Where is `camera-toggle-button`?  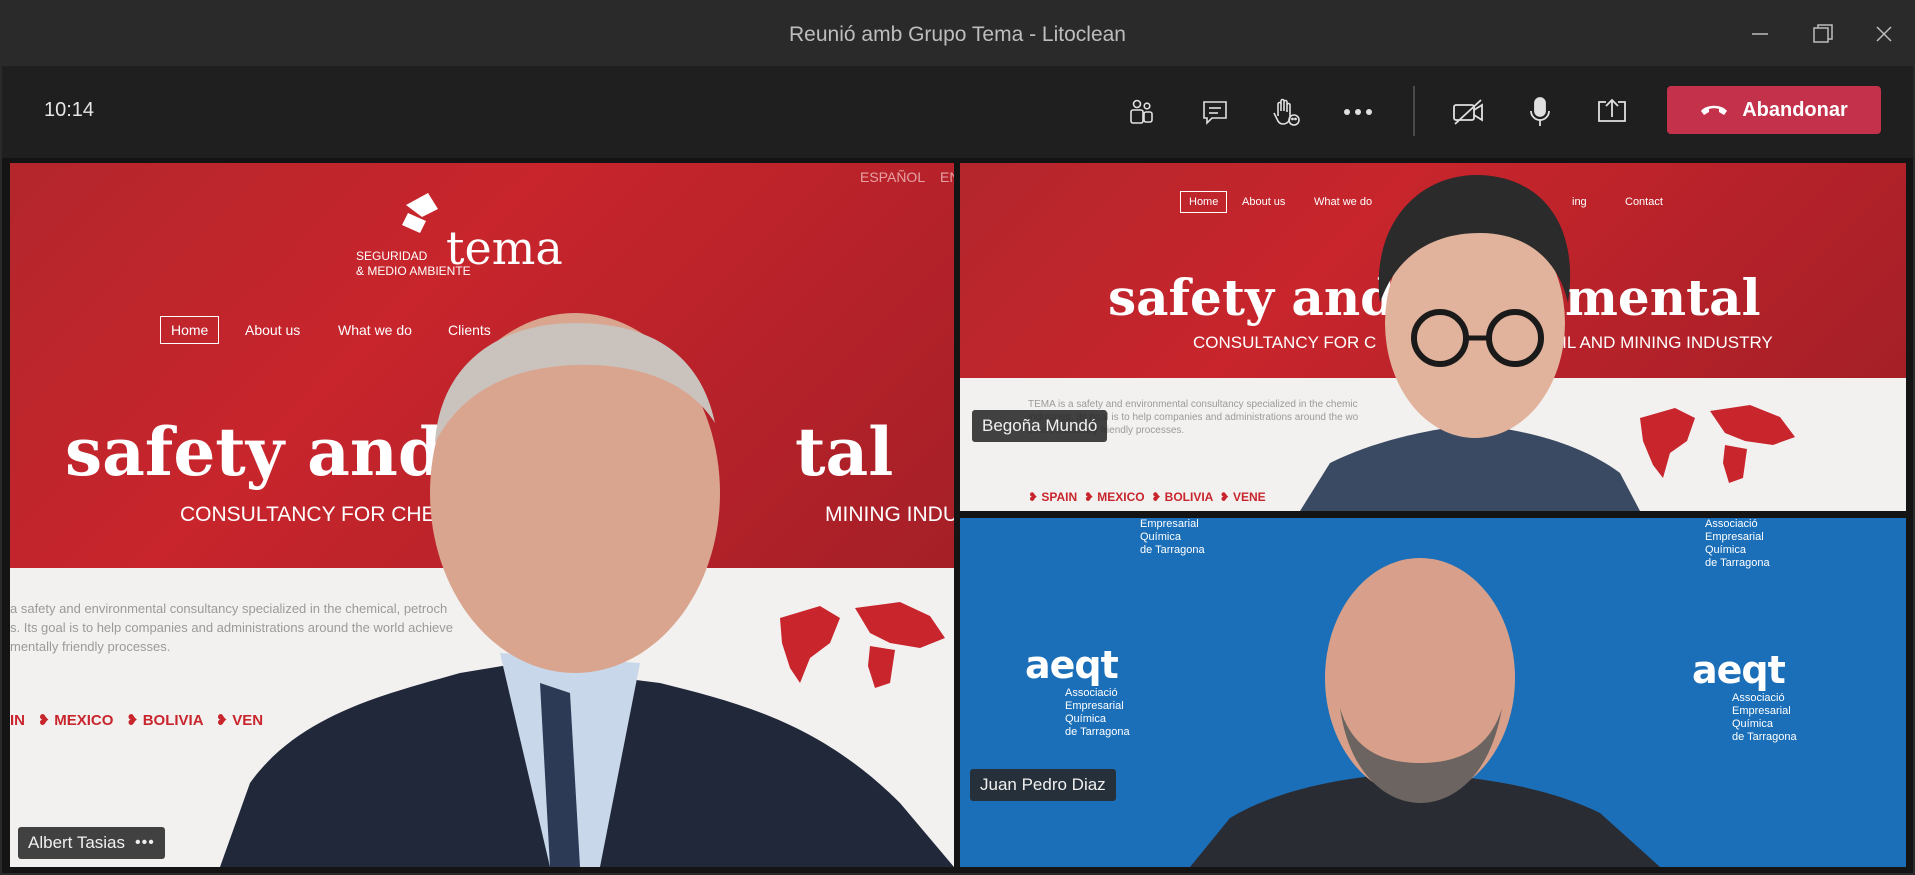
camera-toggle-button is located at coordinates (1468, 112).